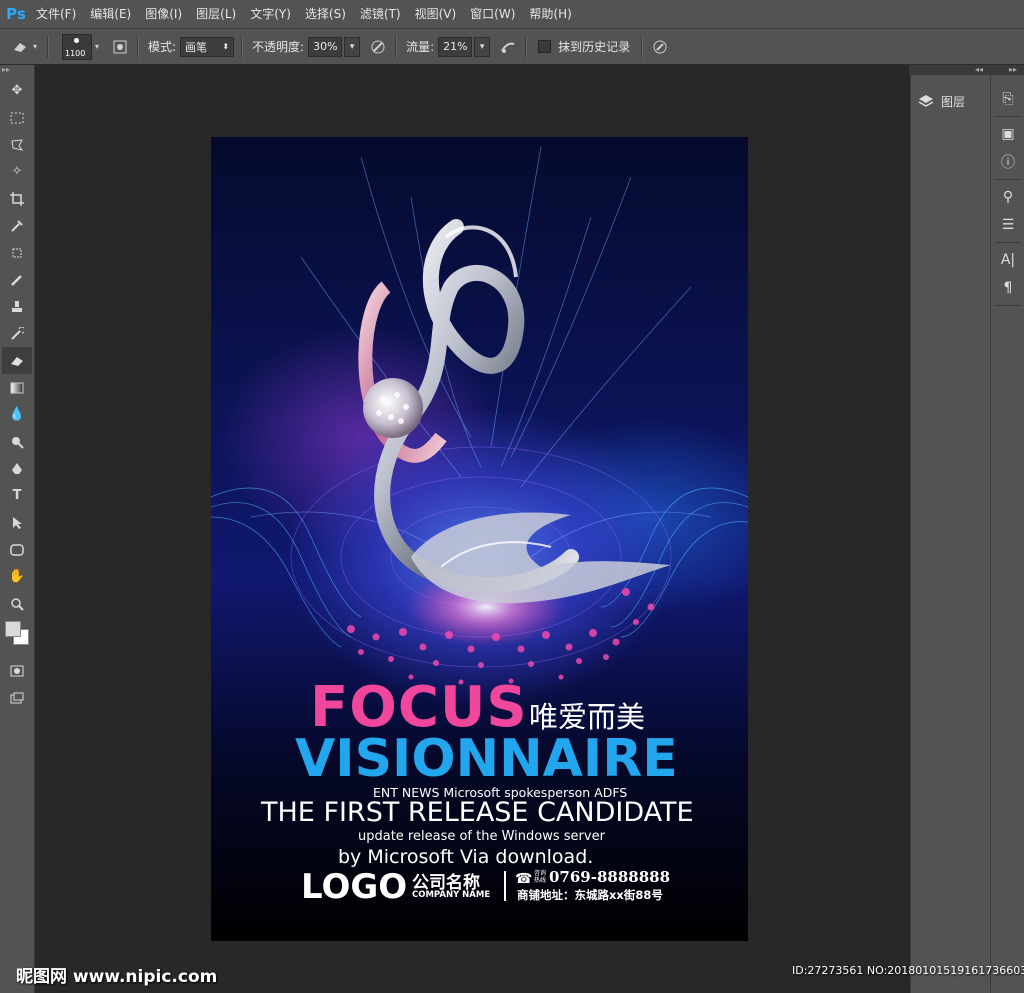 The image size is (1024, 993). What do you see at coordinates (466, 857) in the screenshot?
I see `by-microsoft-line: by Microsoft Via download.` at bounding box center [466, 857].